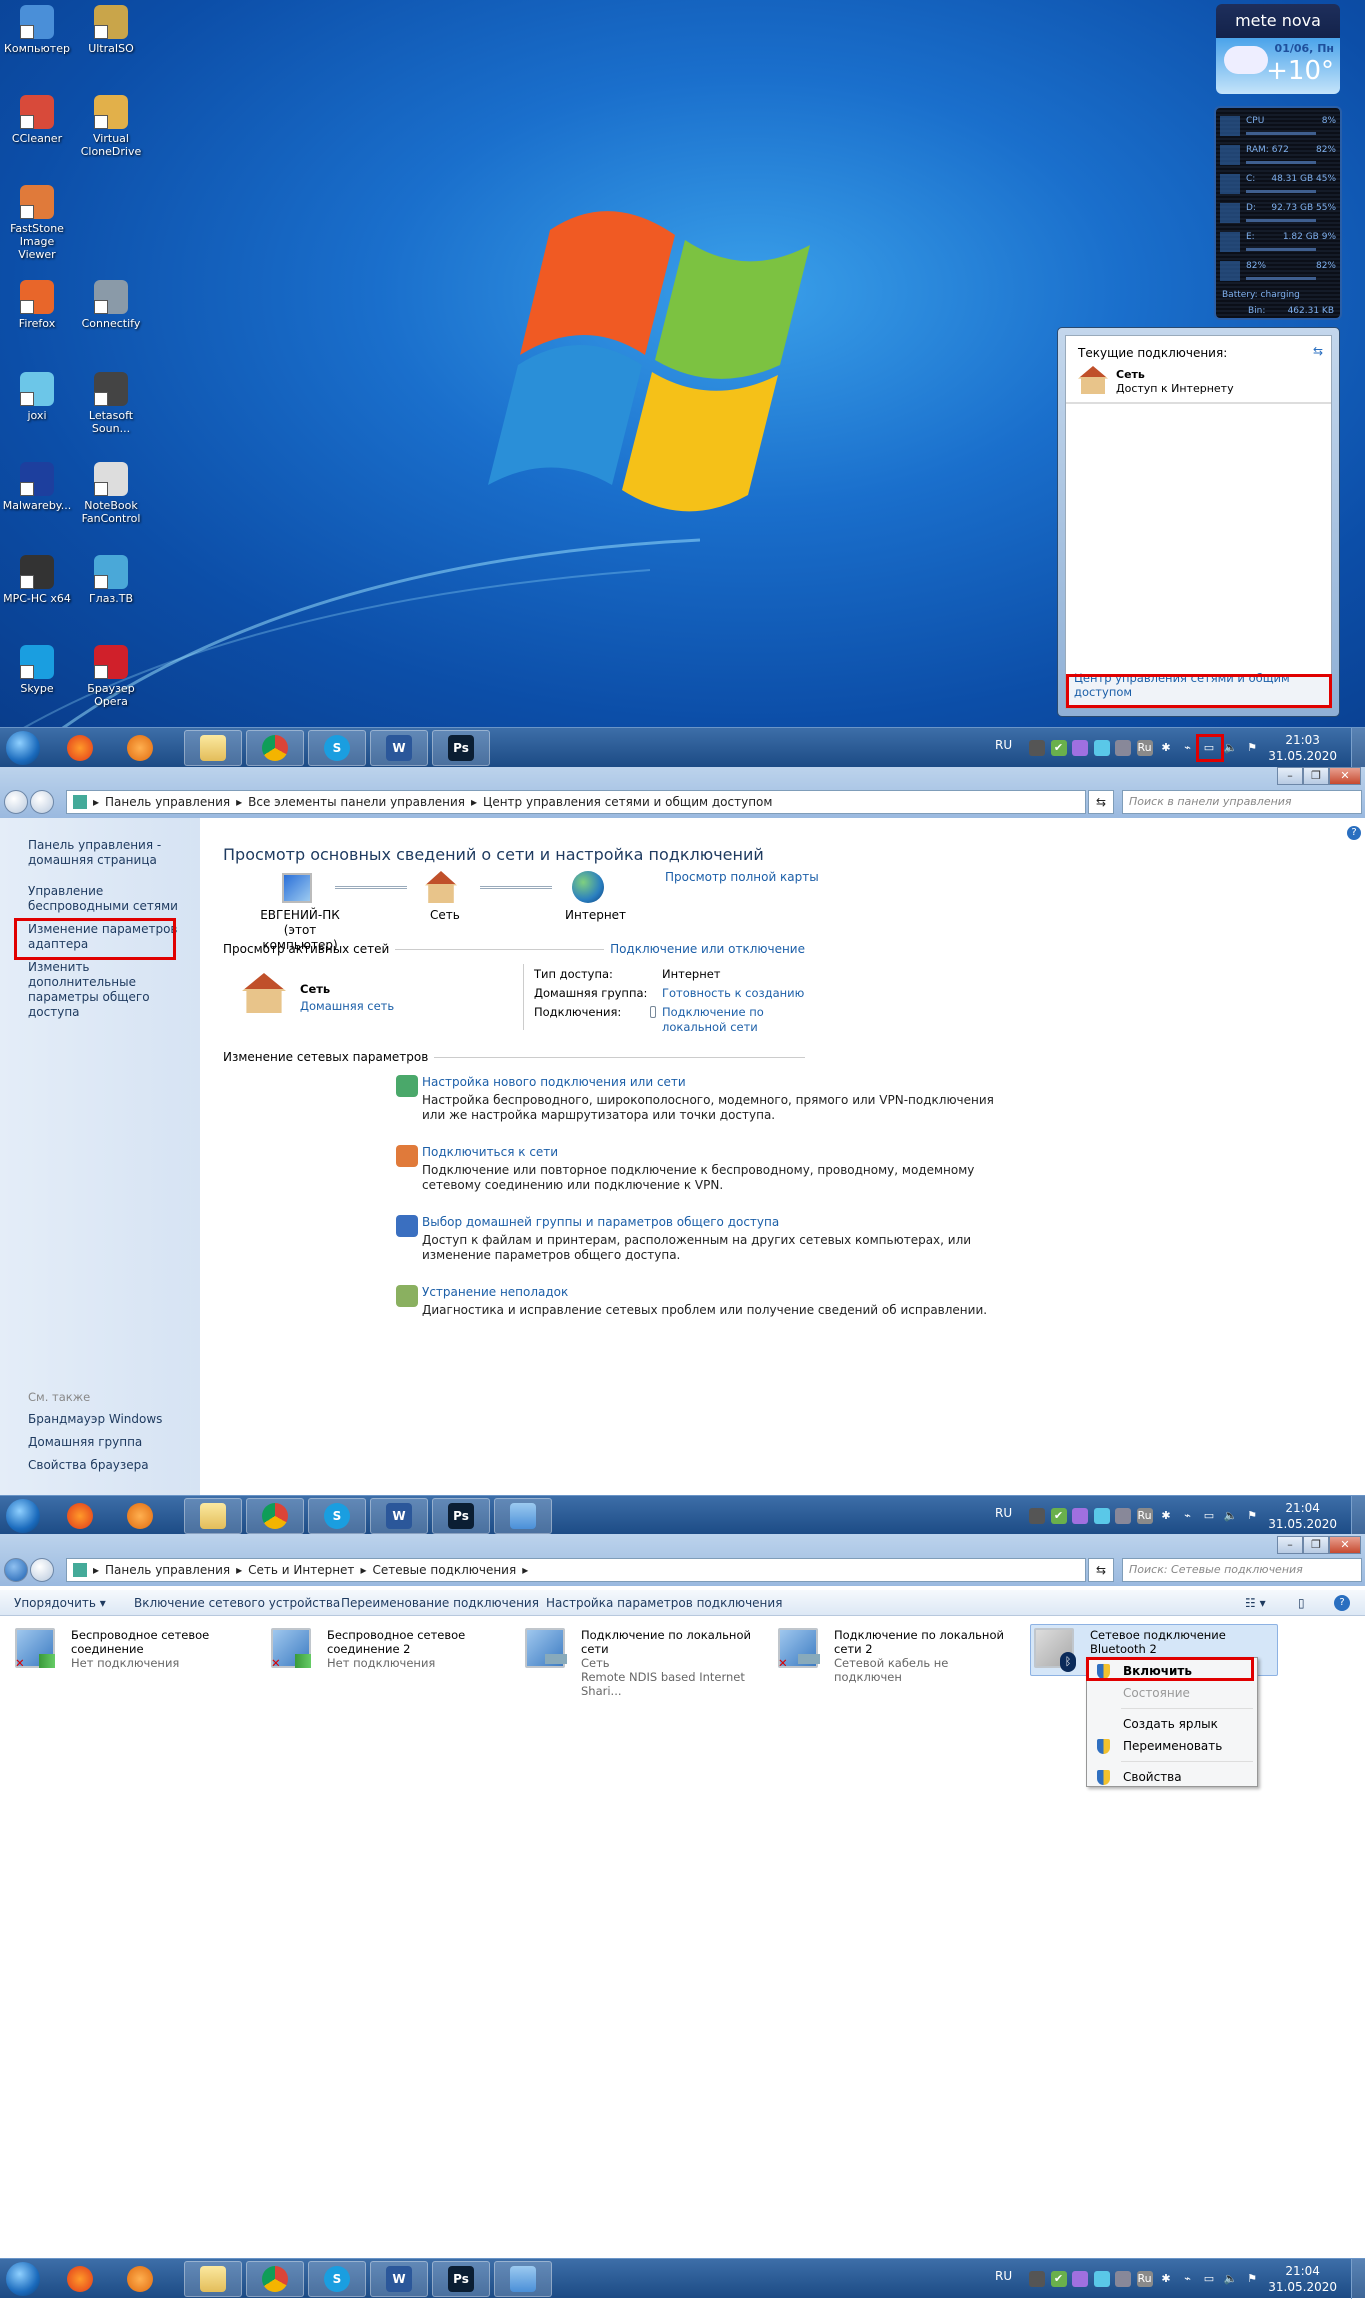  Describe the element at coordinates (37, 305) in the screenshot. I see `desktop-icon: Firefox` at that location.